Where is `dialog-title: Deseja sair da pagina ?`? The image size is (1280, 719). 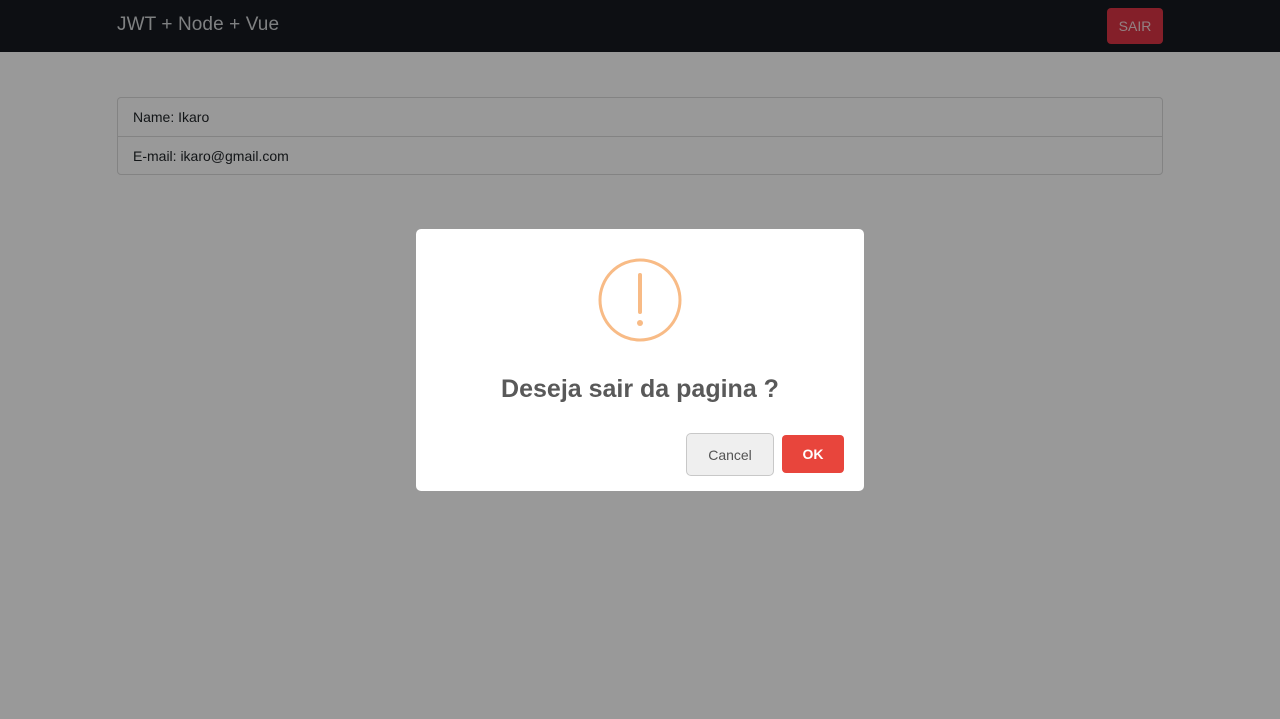
dialog-title: Deseja sair da pagina ? is located at coordinates (640, 389).